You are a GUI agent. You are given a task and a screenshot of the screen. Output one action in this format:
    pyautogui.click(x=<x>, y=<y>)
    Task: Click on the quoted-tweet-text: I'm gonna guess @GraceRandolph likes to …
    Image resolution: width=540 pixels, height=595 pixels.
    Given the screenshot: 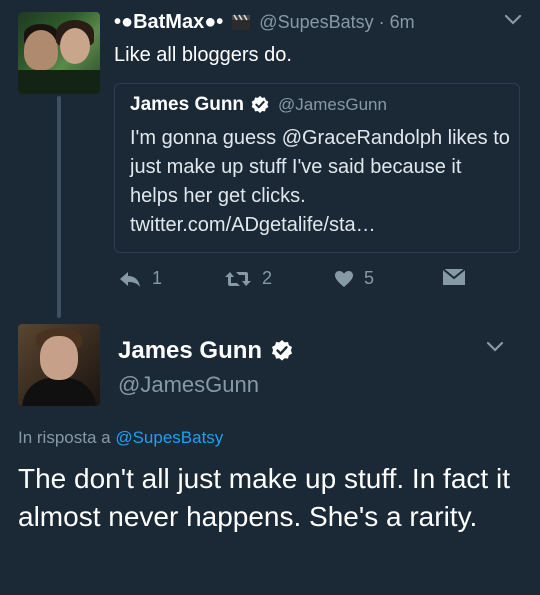 What is the action you would take?
    pyautogui.click(x=320, y=181)
    